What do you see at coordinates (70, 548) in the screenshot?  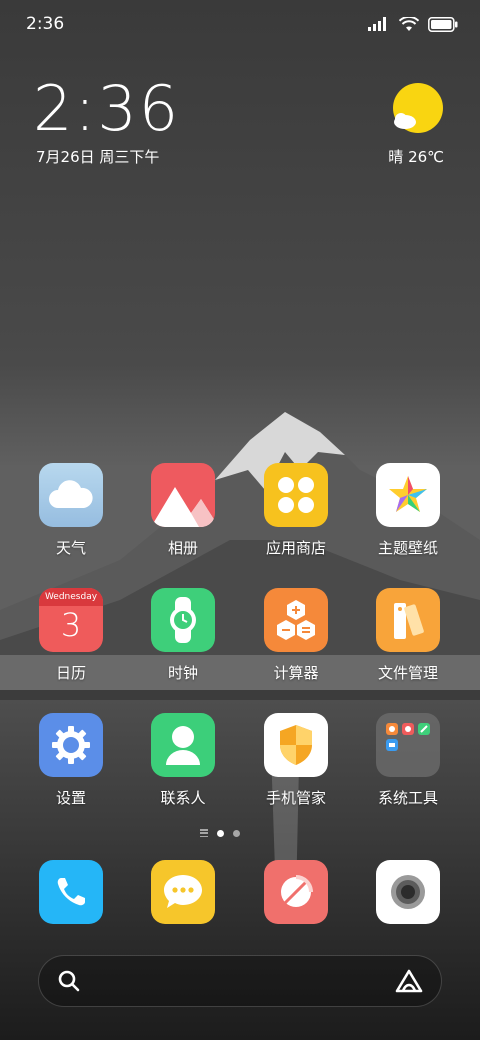 I see `app-label: 天气` at bounding box center [70, 548].